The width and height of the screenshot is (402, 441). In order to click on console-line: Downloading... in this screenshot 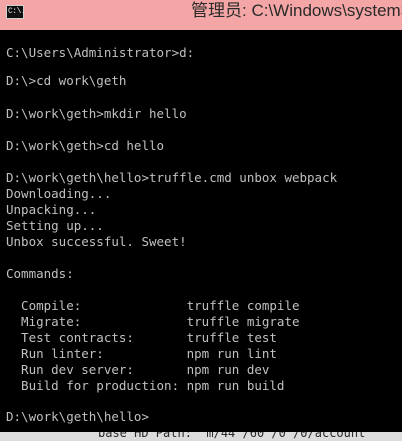, I will do `click(59, 193)`.